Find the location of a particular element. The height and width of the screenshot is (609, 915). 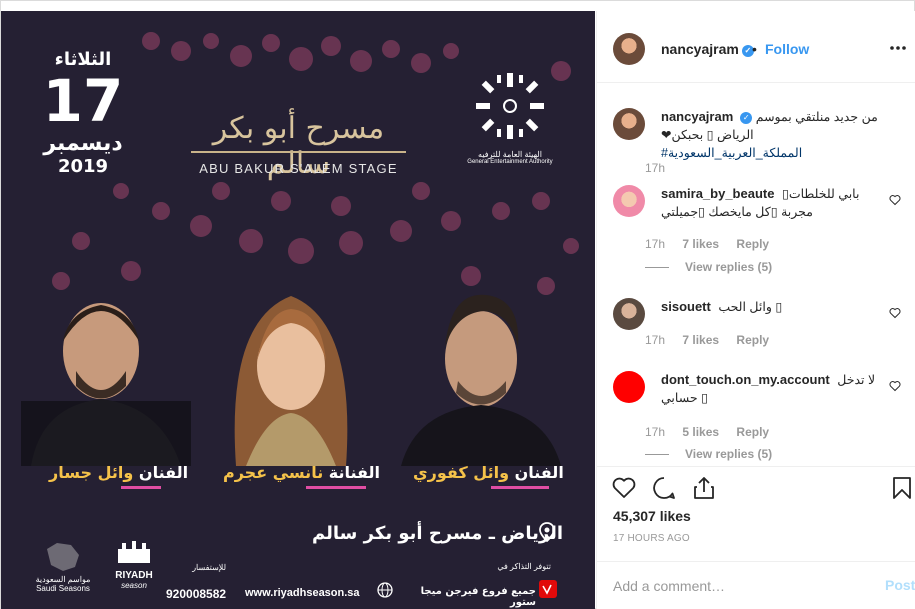

verified-badge-icon: ✓ is located at coordinates (746, 118).